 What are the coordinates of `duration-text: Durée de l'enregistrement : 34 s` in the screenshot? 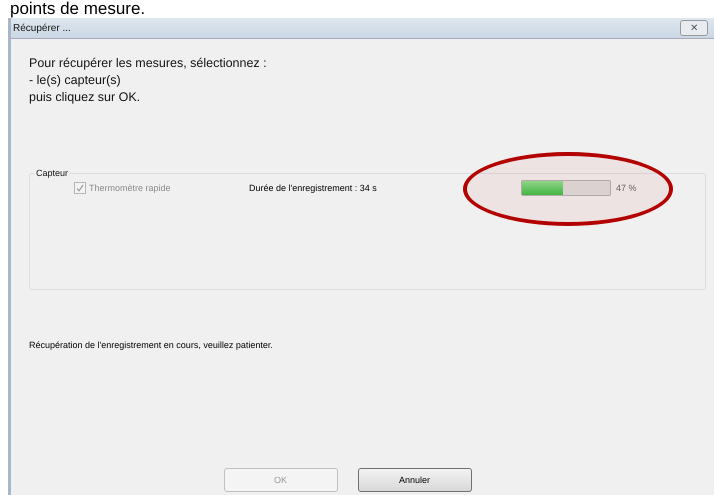 It's located at (313, 188).